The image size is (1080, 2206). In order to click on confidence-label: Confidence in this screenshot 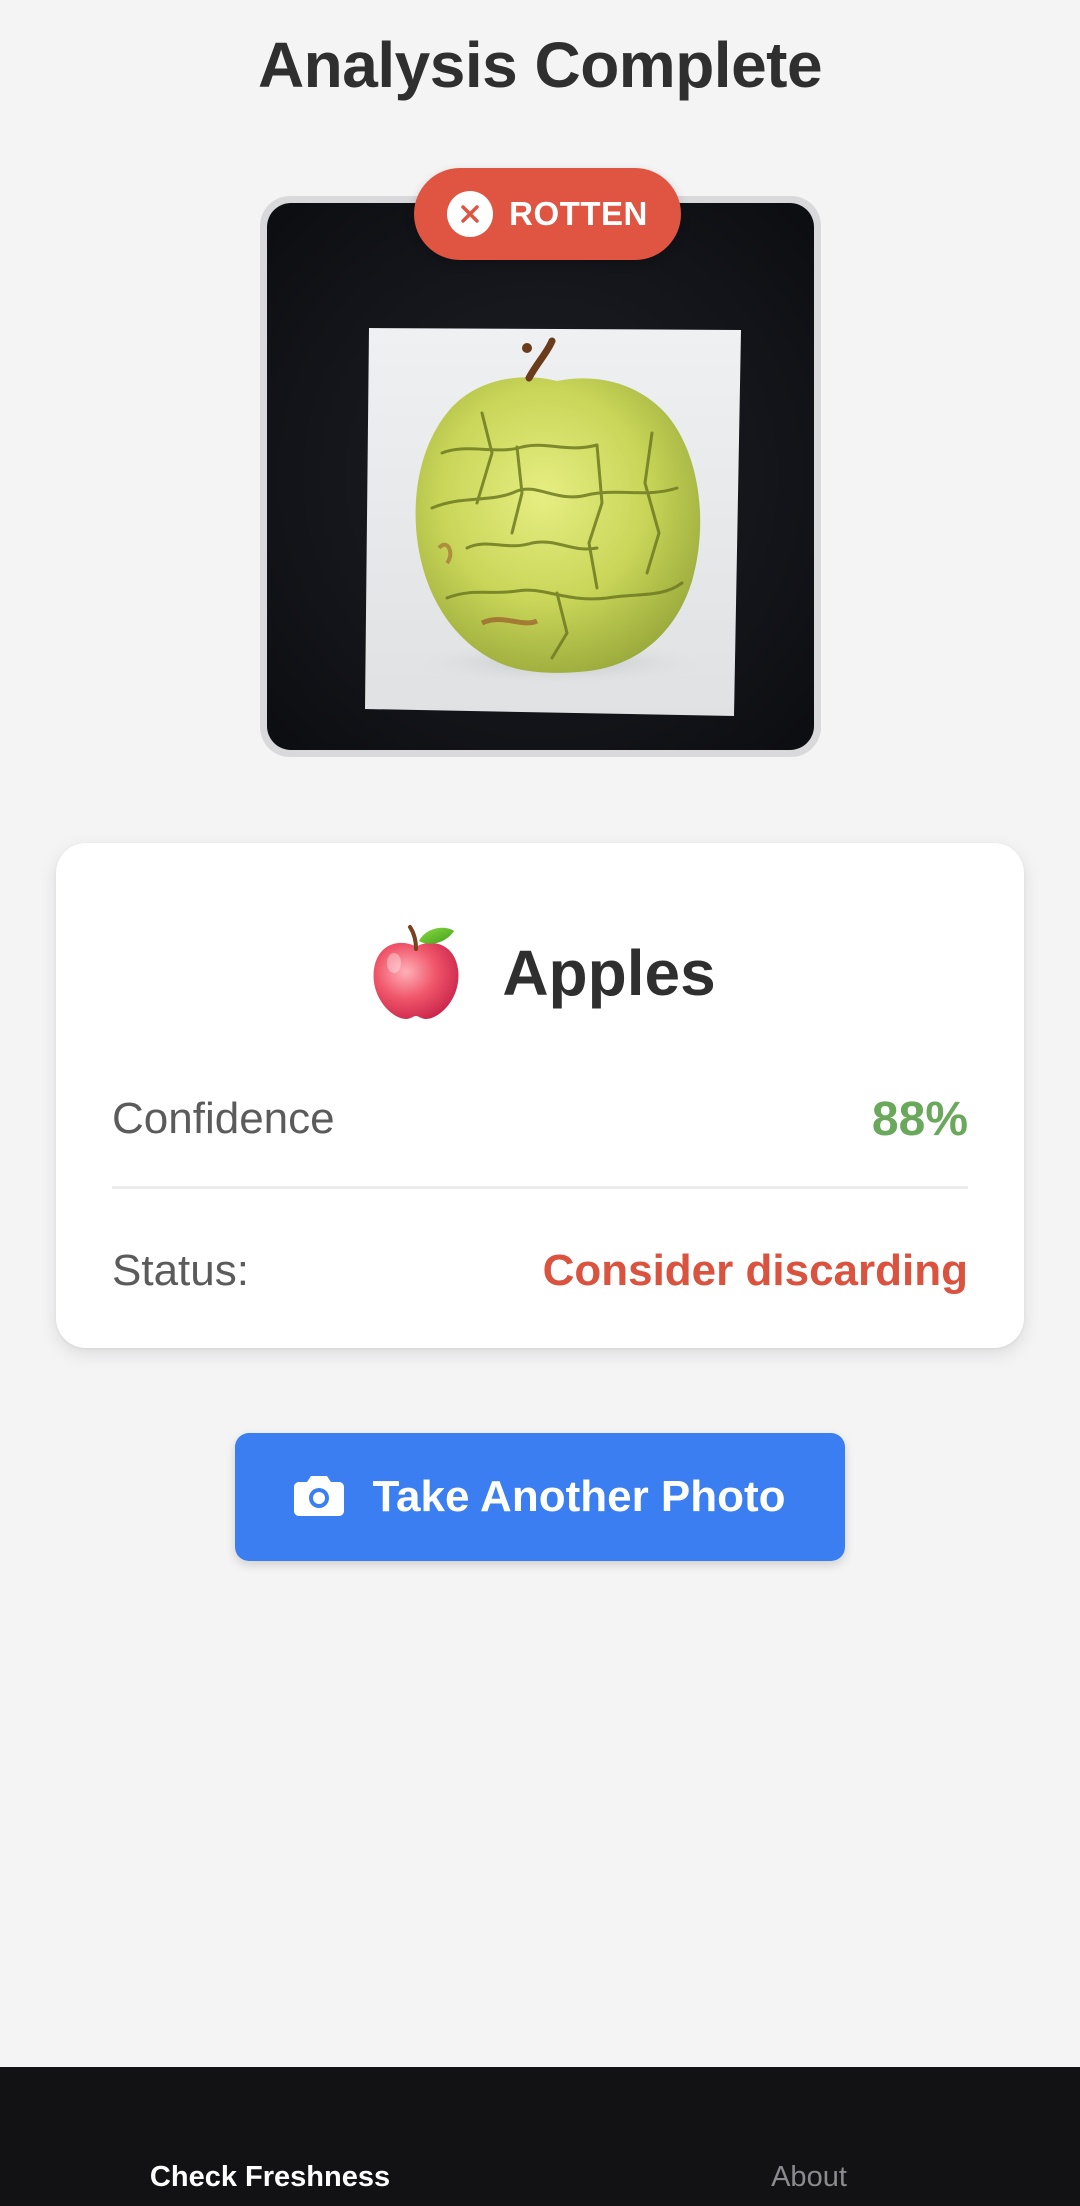, I will do `click(223, 1118)`.